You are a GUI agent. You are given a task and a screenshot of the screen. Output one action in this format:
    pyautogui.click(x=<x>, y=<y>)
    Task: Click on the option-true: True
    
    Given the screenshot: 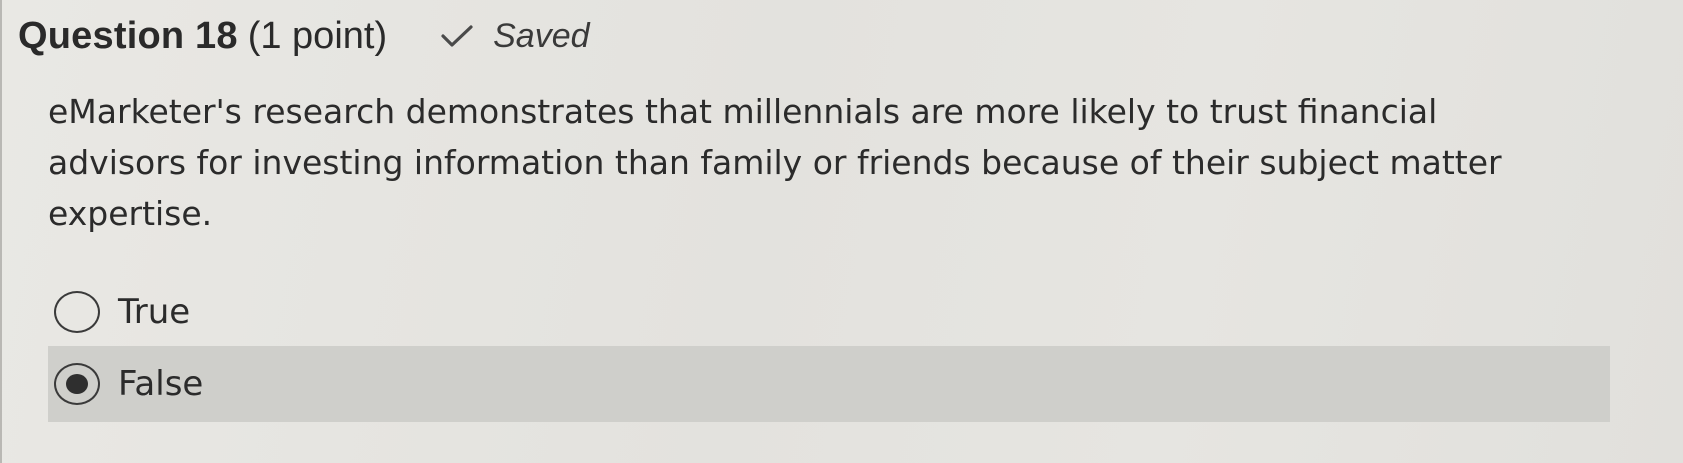 What is the action you would take?
    pyautogui.click(x=829, y=312)
    